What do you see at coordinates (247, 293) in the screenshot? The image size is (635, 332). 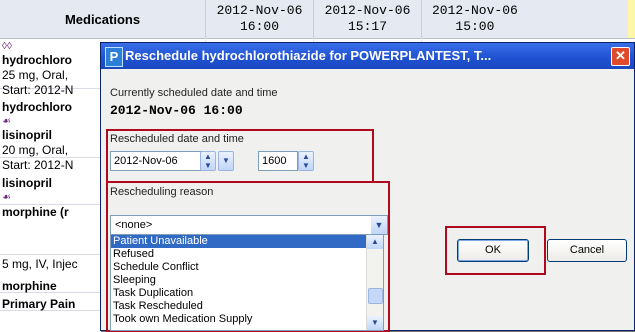 I see `reason-option: Task Duplication` at bounding box center [247, 293].